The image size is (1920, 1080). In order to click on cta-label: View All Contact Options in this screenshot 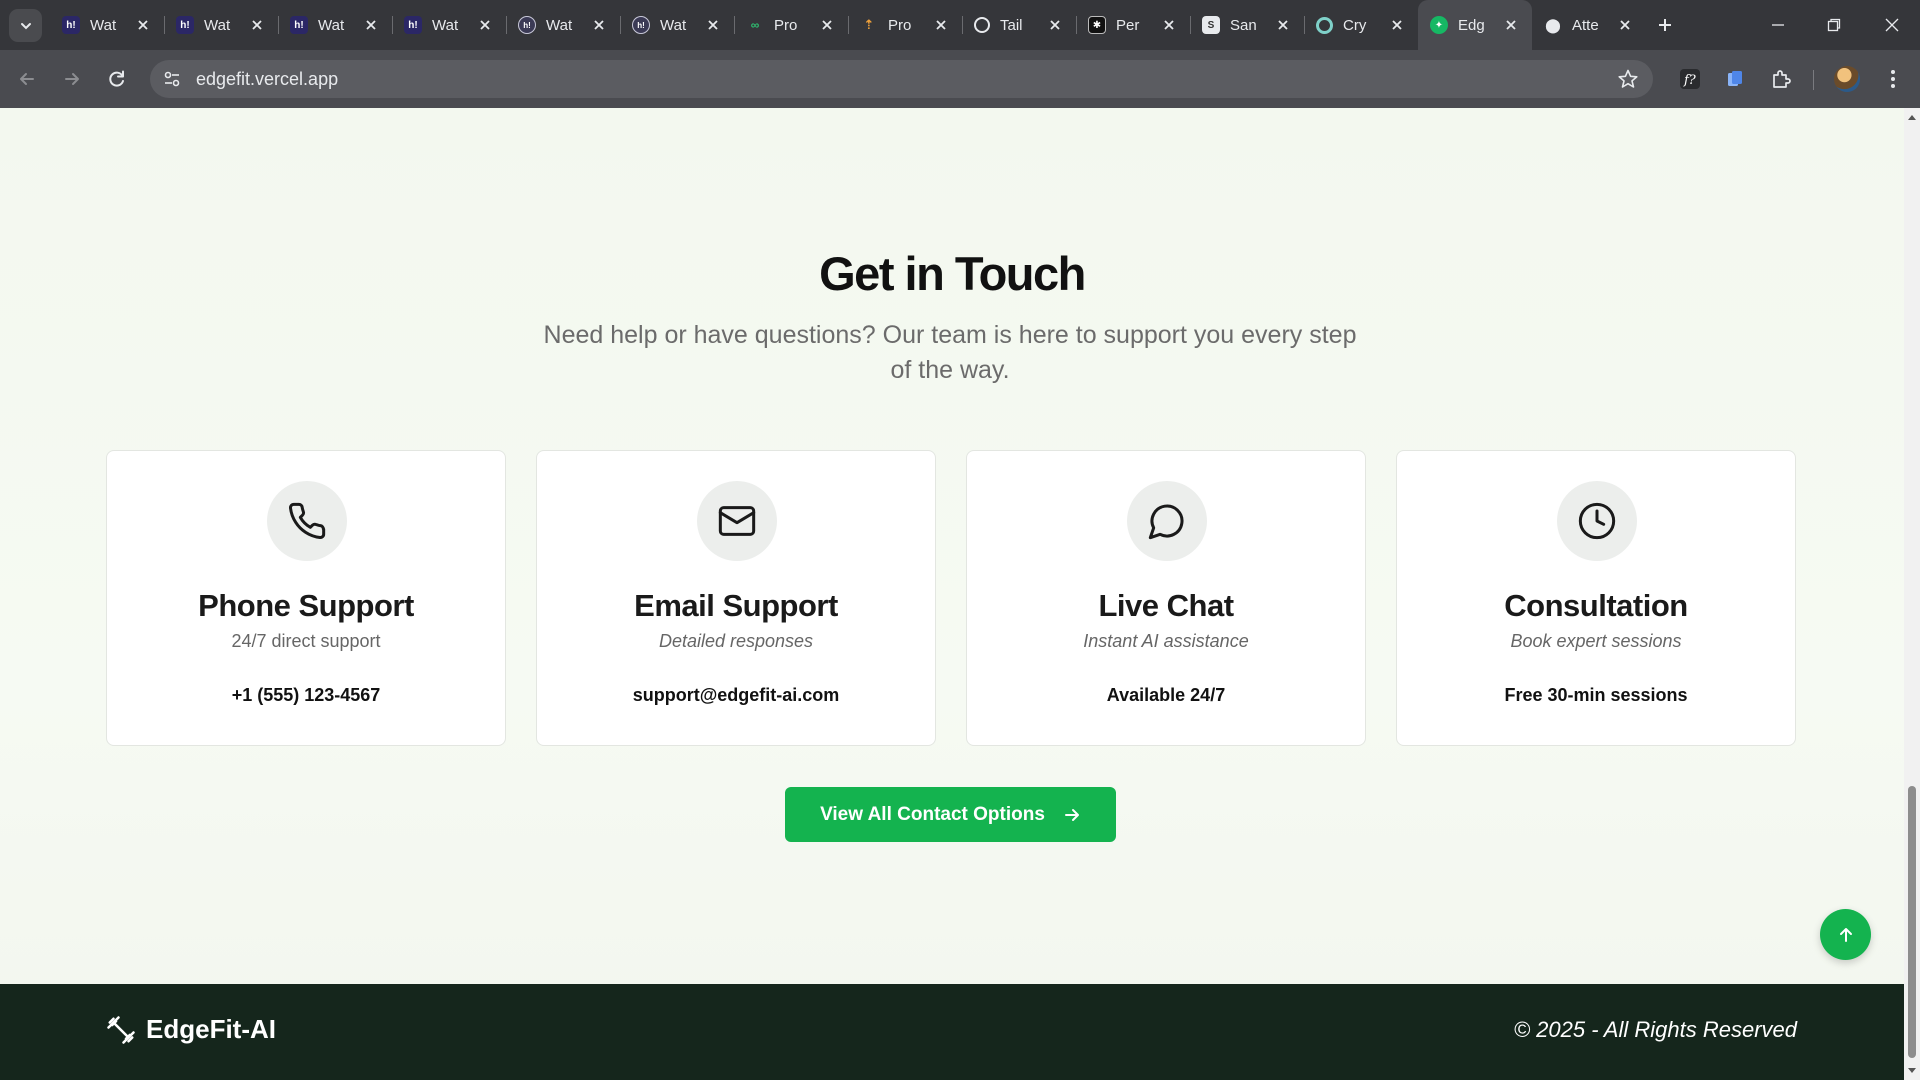, I will do `click(932, 814)`.